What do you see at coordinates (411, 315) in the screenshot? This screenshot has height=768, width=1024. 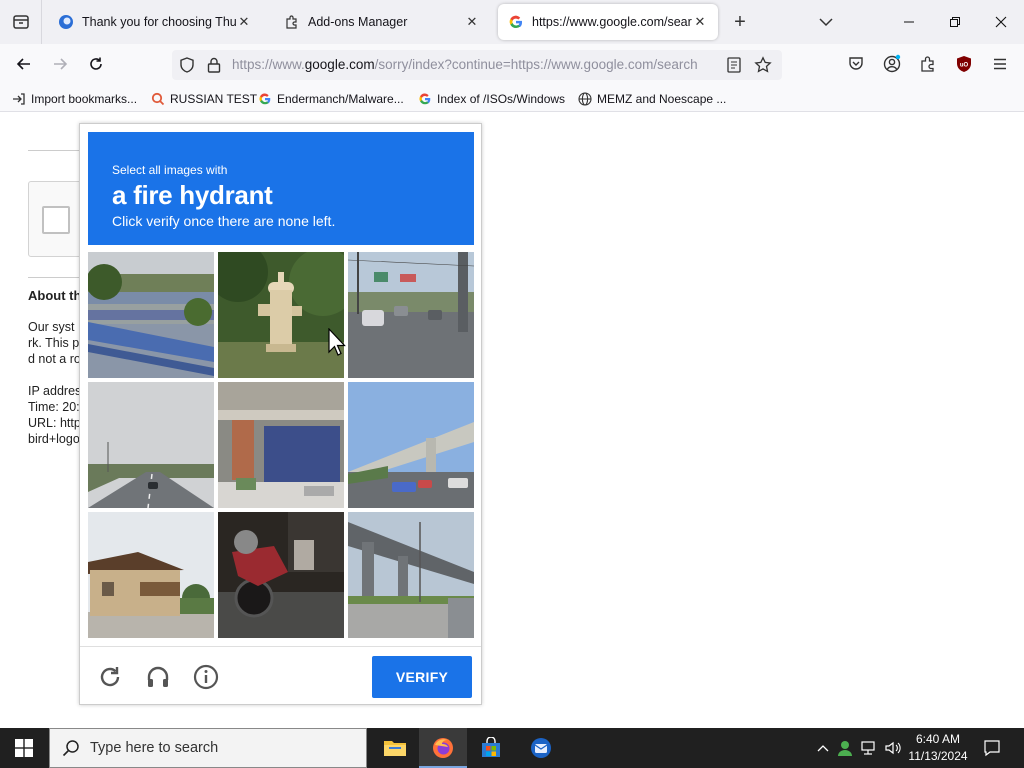 I see `street-traffic-tile` at bounding box center [411, 315].